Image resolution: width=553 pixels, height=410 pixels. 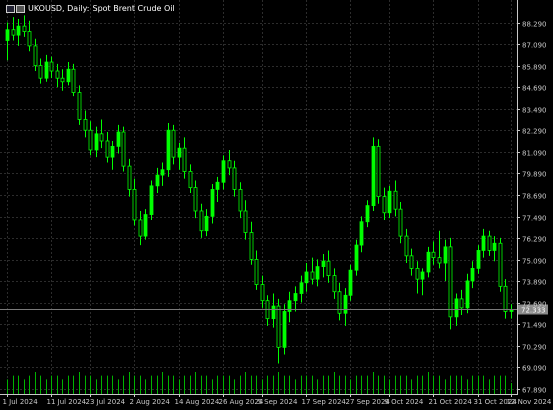 What do you see at coordinates (106, 402) in the screenshot?
I see `time-tick-label: 23 Jul 2024` at bounding box center [106, 402].